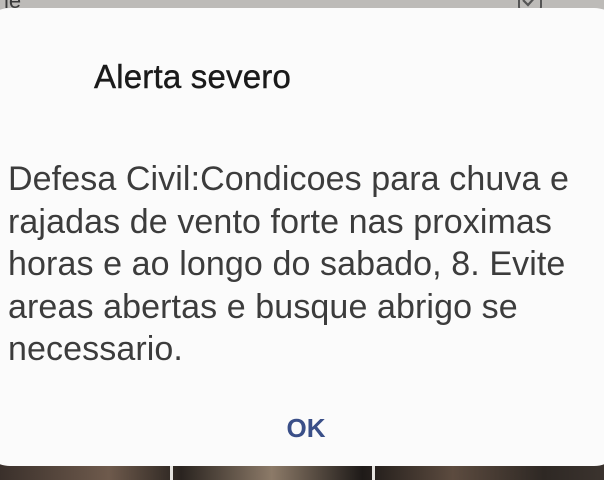 Image resolution: width=604 pixels, height=480 pixels. What do you see at coordinates (193, 76) in the screenshot?
I see `dialog-title: Alerta severo` at bounding box center [193, 76].